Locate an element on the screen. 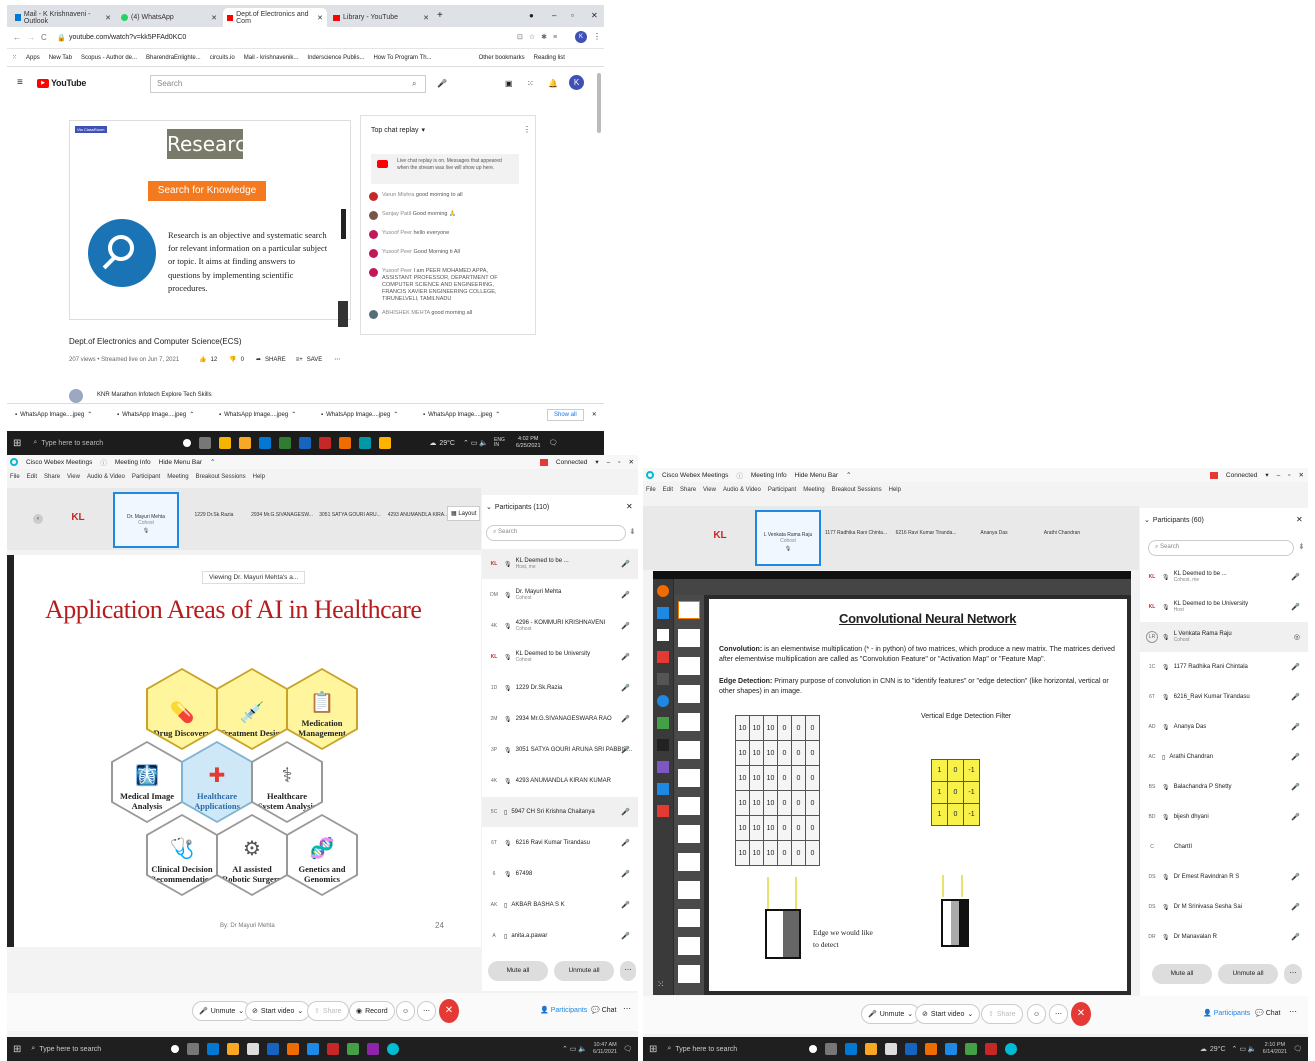  search-input: Search is located at coordinates (288, 84).